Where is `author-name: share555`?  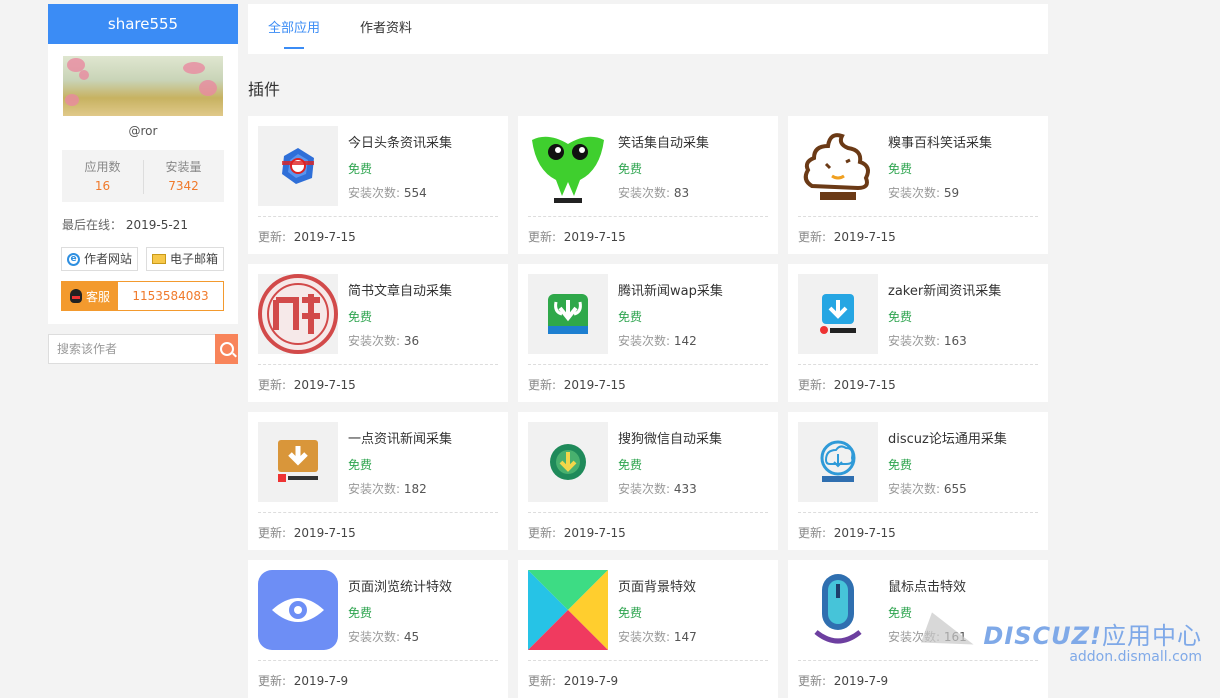
author-name: share555 is located at coordinates (143, 24).